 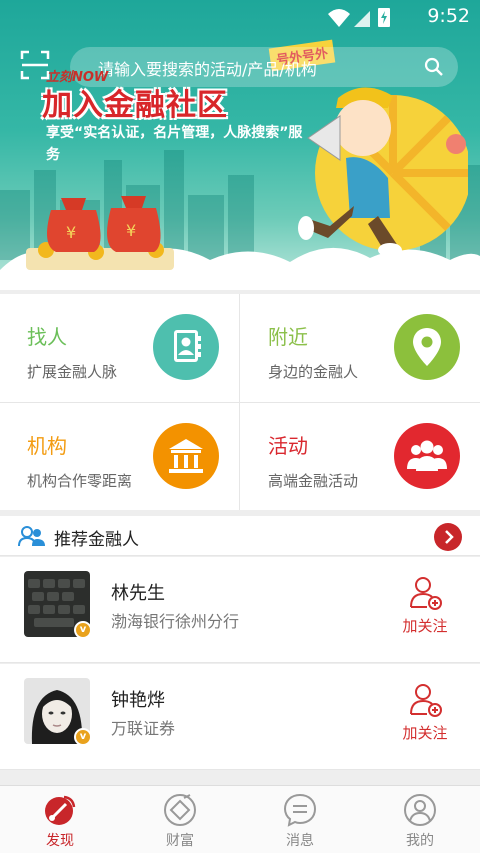 What do you see at coordinates (138, 700) in the screenshot?
I see `person-name: 钟艳烨` at bounding box center [138, 700].